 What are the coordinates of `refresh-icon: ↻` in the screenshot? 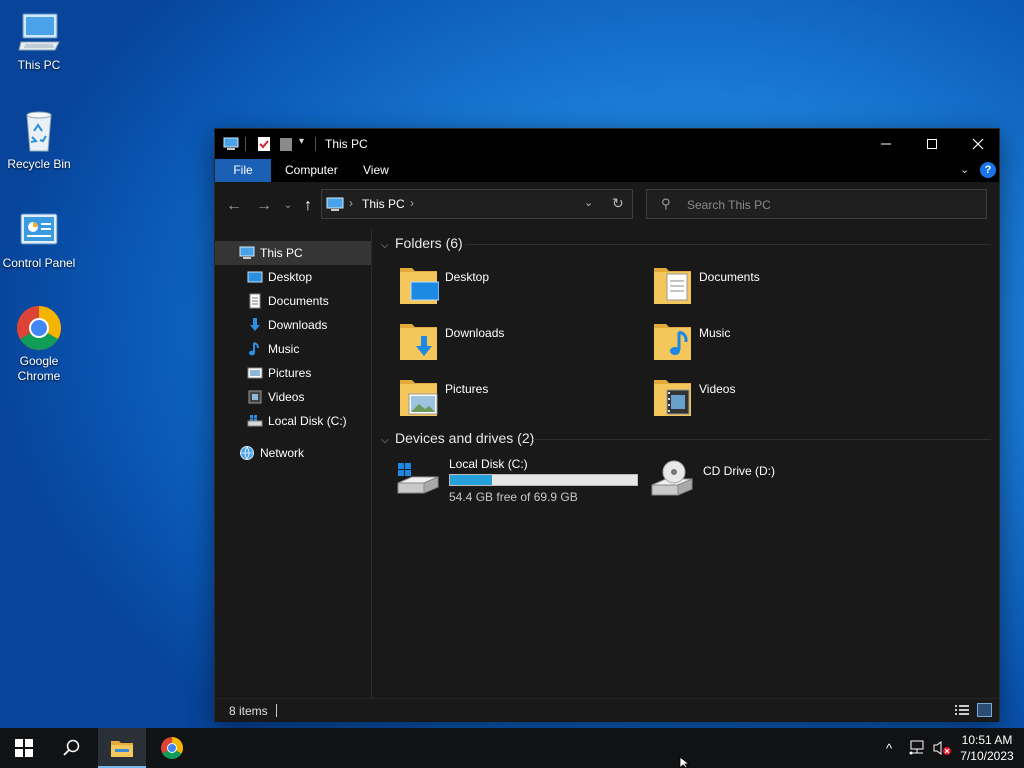 It's located at (618, 203).